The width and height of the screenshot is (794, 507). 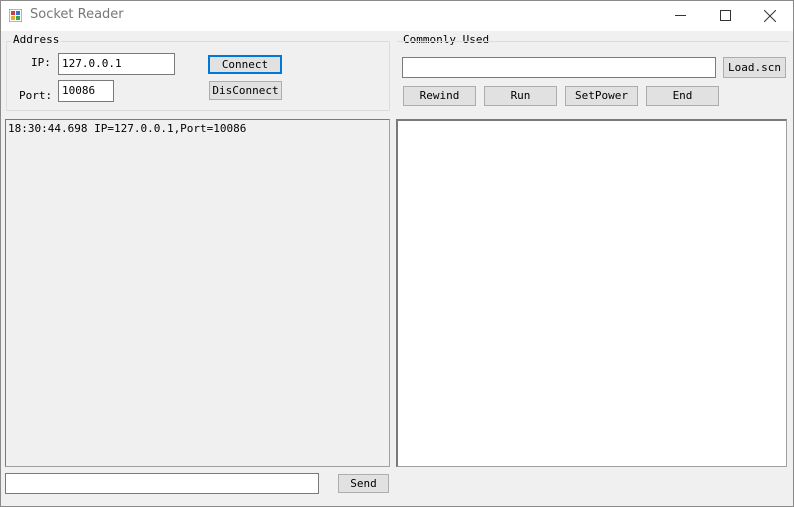 I want to click on end-button: End, so click(x=682, y=96).